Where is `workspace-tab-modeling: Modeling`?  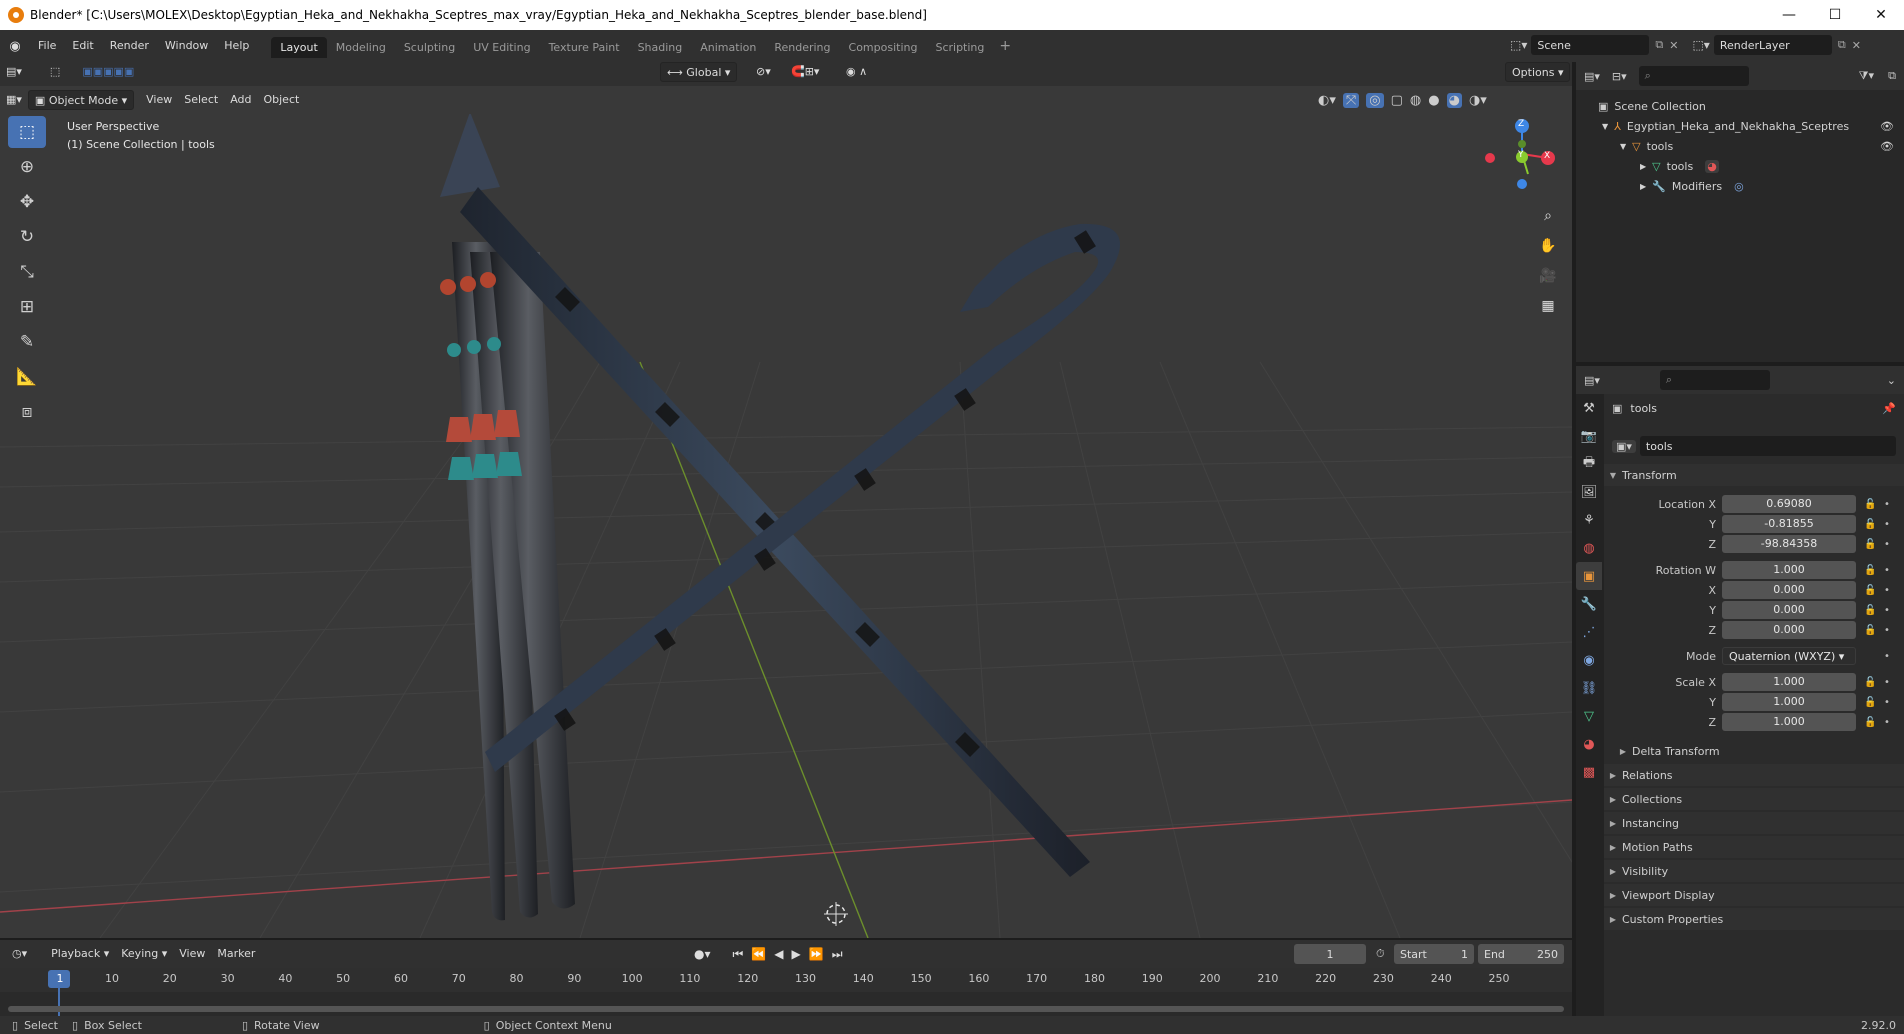
workspace-tab-modeling: Modeling is located at coordinates (361, 48).